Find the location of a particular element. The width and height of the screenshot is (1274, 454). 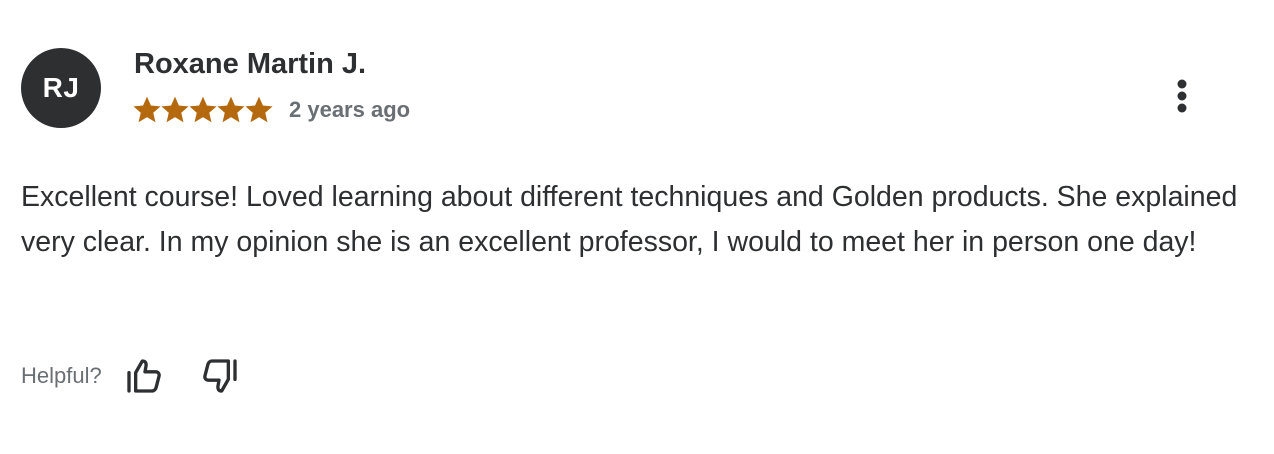

more-options-button is located at coordinates (1182, 96).